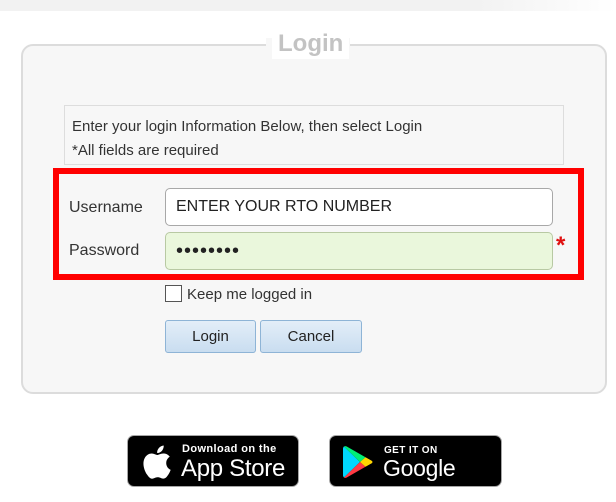 This screenshot has width=616, height=502. Describe the element at coordinates (546, 5) in the screenshot. I see `top-strip-fade` at that location.